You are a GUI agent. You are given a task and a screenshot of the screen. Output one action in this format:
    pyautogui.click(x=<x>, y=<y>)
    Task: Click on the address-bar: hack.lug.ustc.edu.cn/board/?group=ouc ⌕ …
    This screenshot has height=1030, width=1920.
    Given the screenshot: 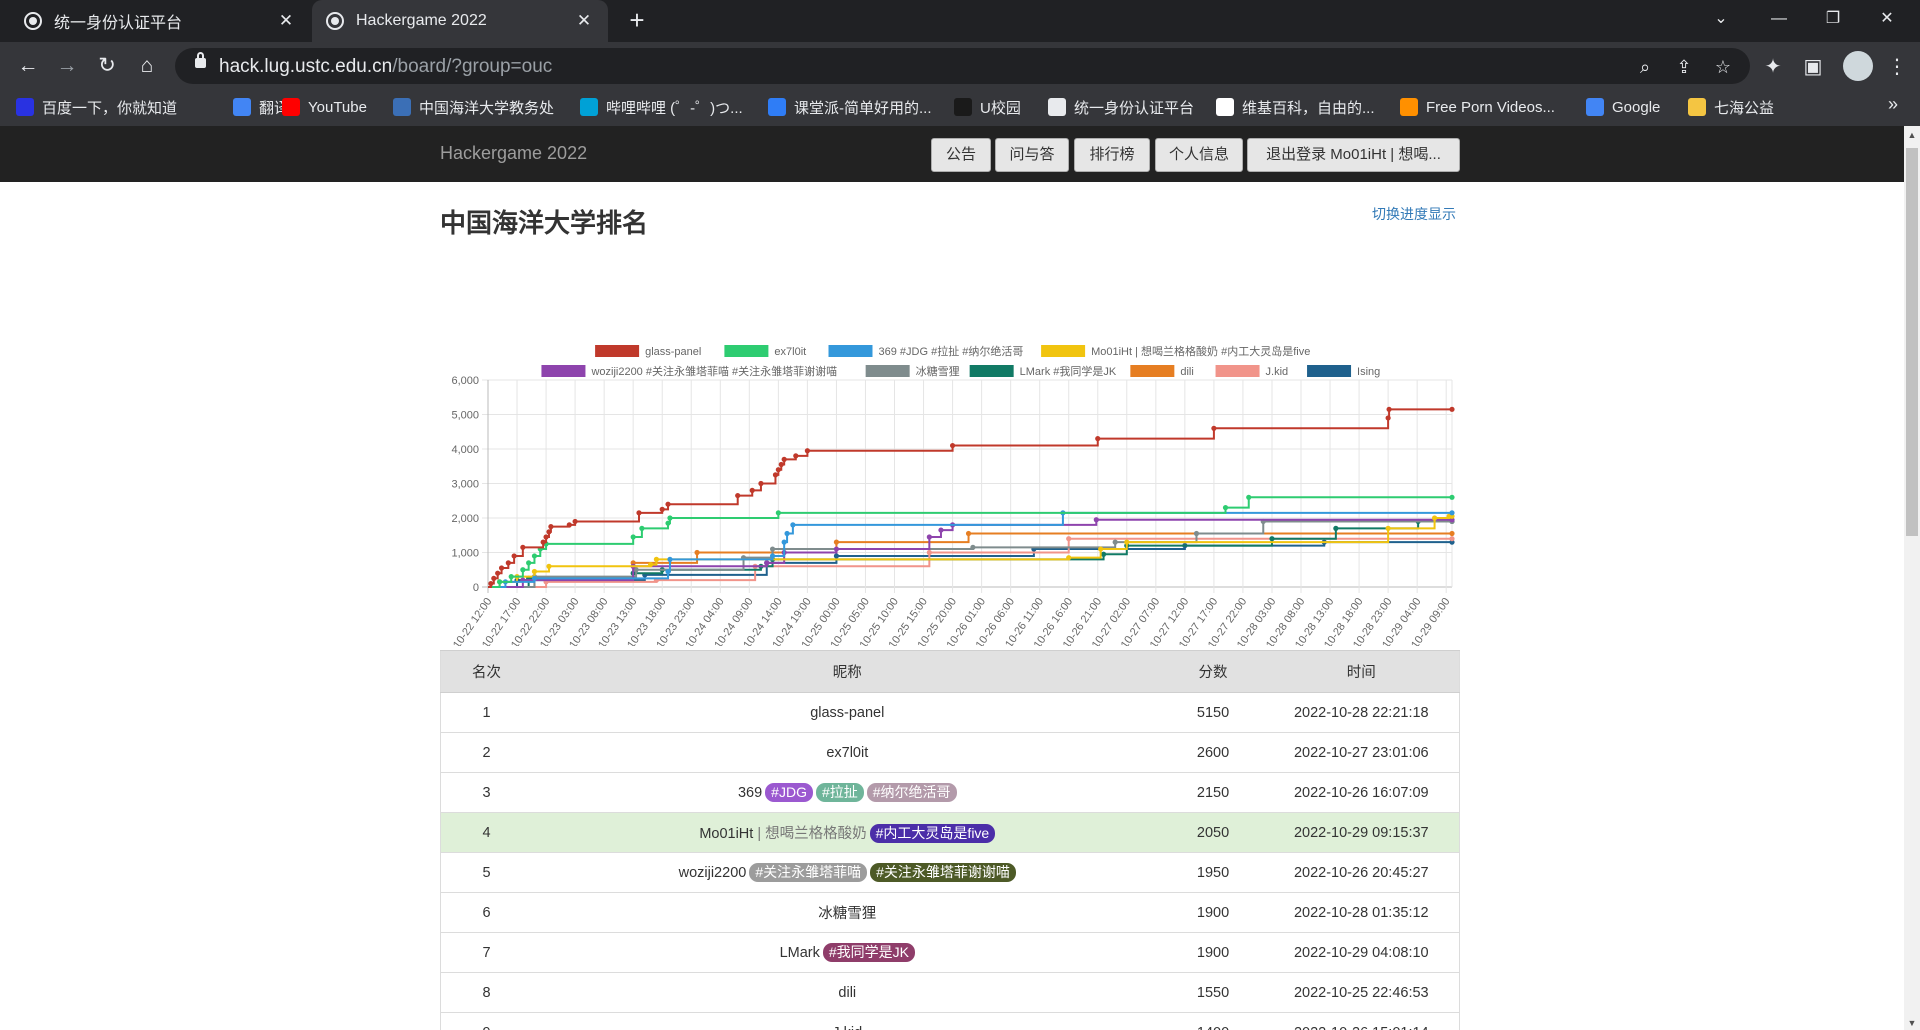 What is the action you would take?
    pyautogui.click(x=962, y=66)
    